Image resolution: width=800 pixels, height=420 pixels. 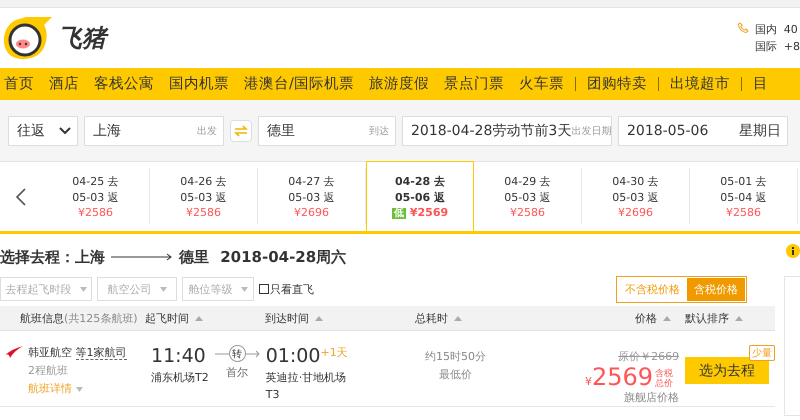 What do you see at coordinates (253, 354) in the screenshot?
I see `arrow-icon` at bounding box center [253, 354].